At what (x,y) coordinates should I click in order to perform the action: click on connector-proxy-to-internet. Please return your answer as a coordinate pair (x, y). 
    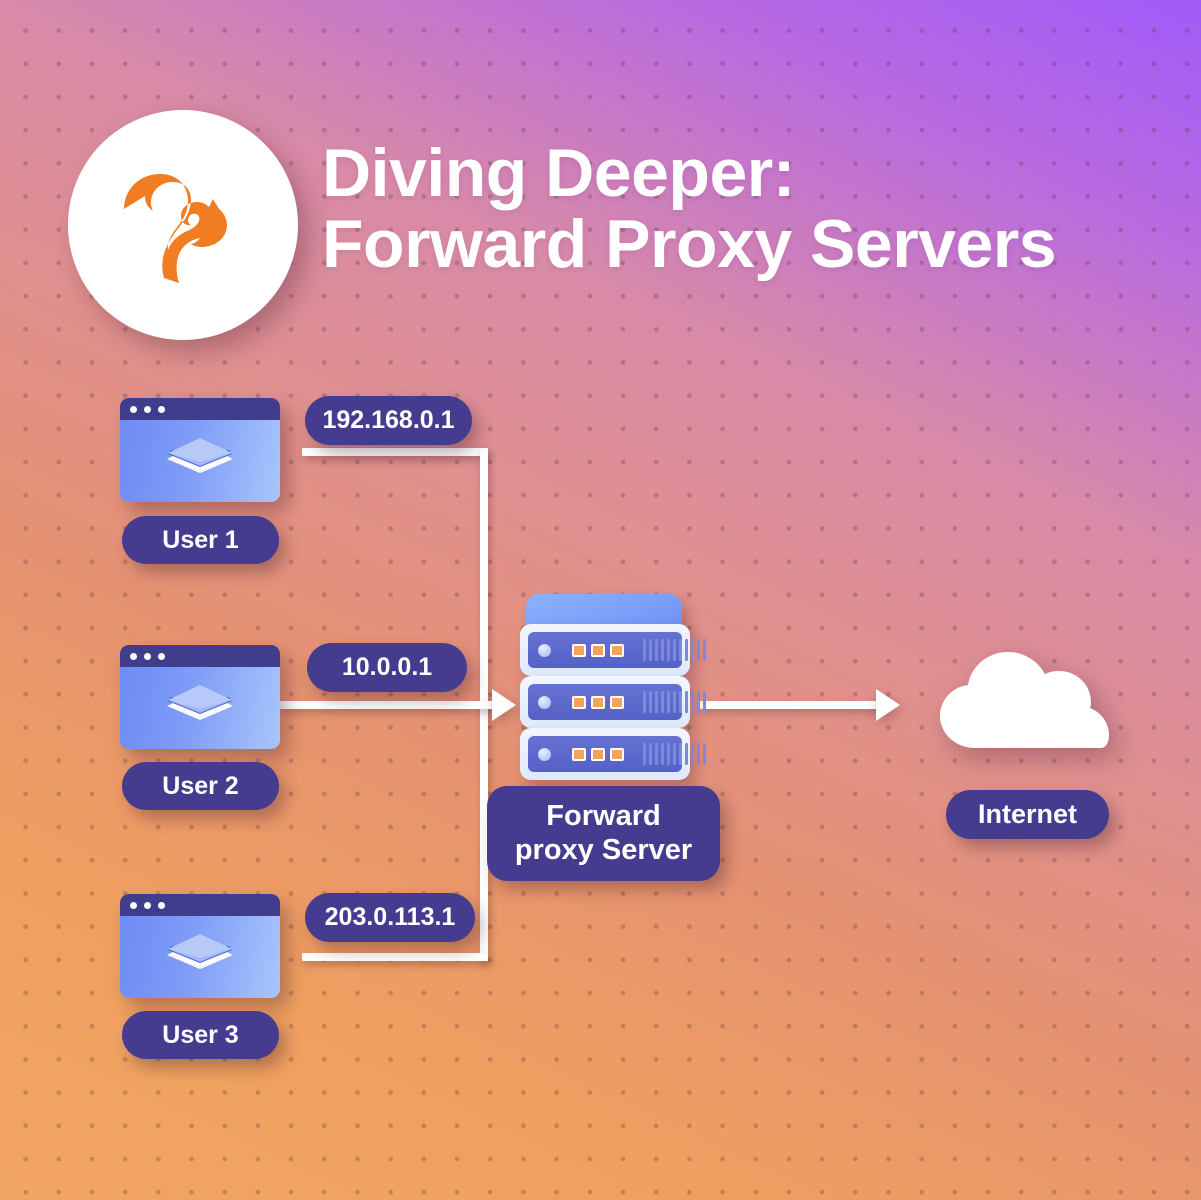
    Looking at the image, I should click on (789, 705).